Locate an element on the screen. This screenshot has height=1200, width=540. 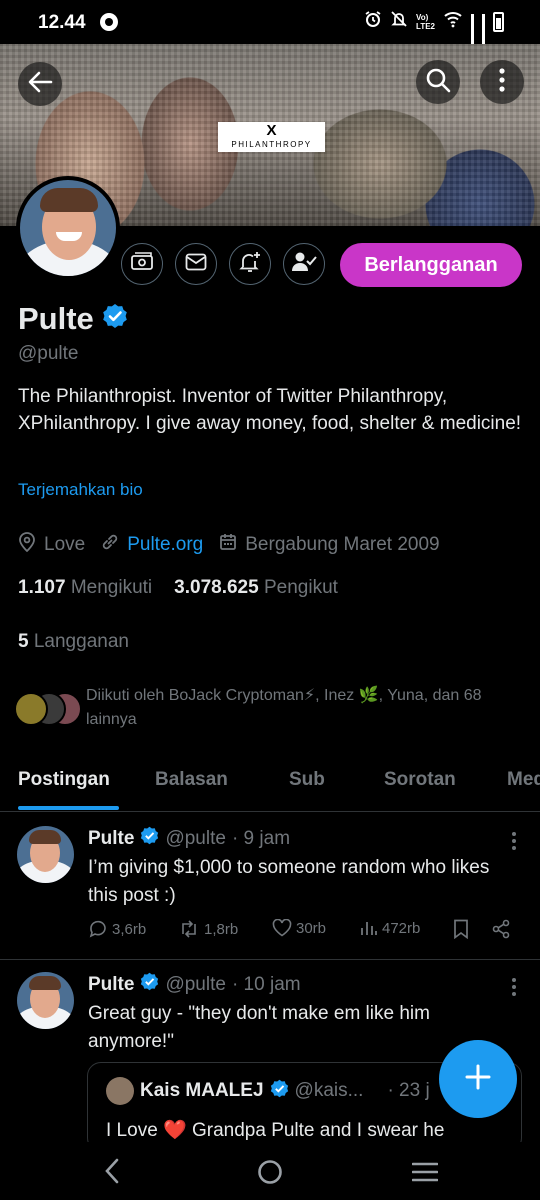
subscriptions-stat: 5 Langganan is located at coordinates (73, 642).